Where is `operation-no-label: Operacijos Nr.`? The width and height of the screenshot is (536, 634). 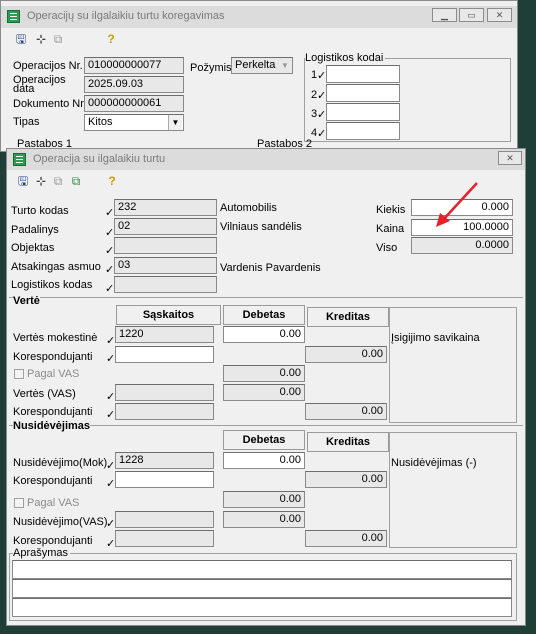
operation-no-label: Operacijos Nr. is located at coordinates (48, 66).